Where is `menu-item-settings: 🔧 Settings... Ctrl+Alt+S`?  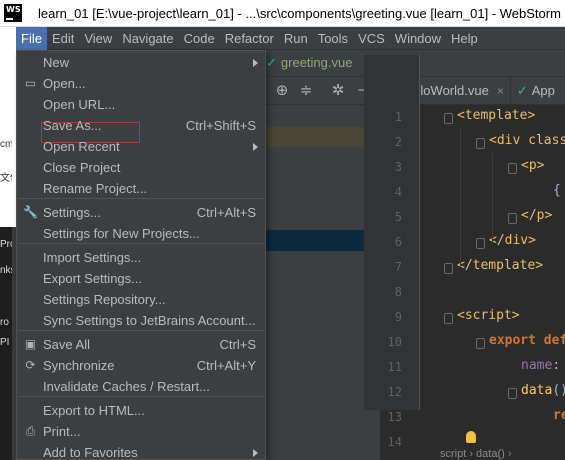
menu-item-settings: 🔧 Settings... Ctrl+Alt+S is located at coordinates (141, 212).